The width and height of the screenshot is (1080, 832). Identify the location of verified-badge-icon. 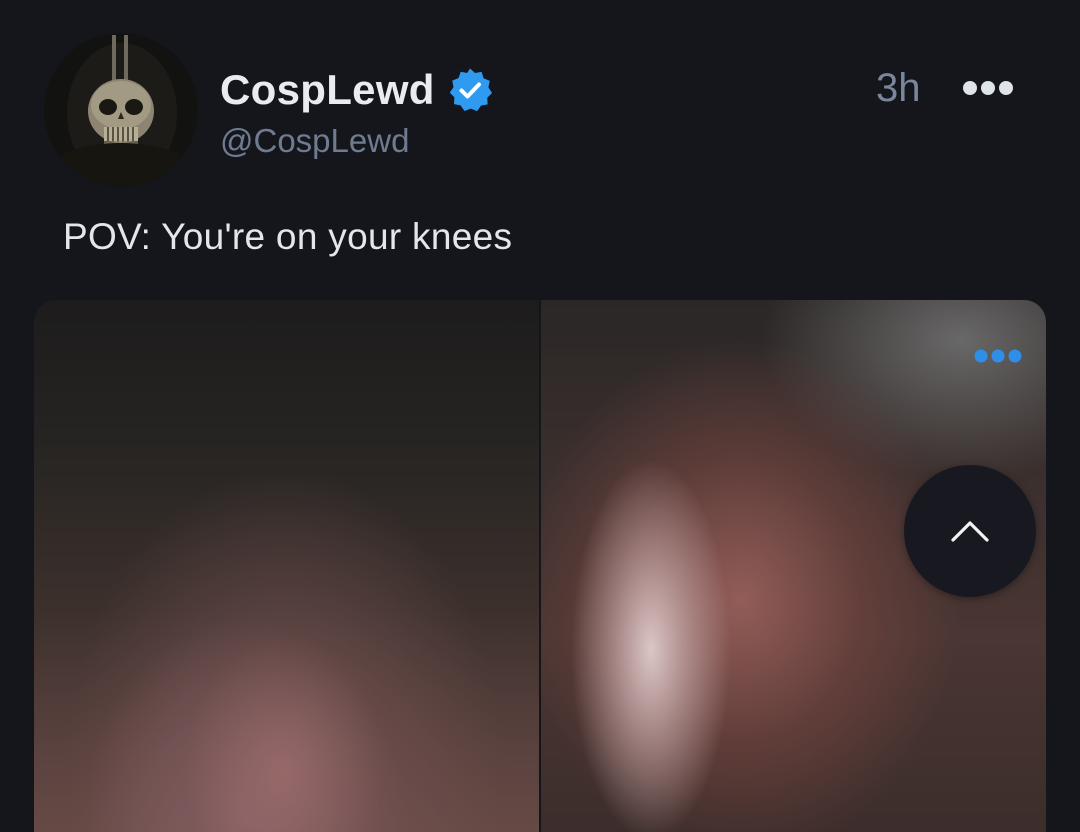
(470, 90).